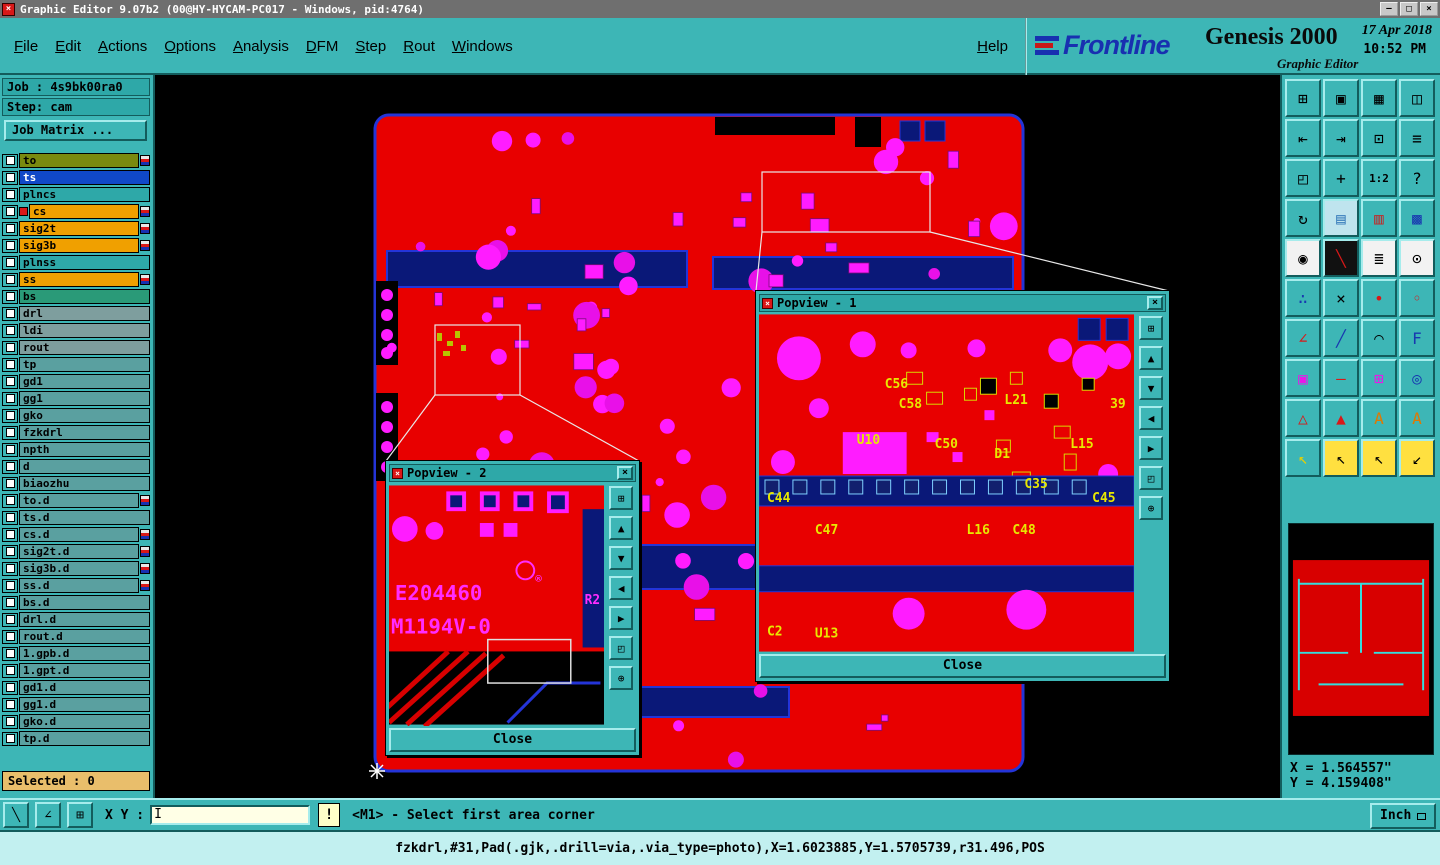 This screenshot has height=865, width=1440. I want to click on xy-input: I, so click(230, 815).